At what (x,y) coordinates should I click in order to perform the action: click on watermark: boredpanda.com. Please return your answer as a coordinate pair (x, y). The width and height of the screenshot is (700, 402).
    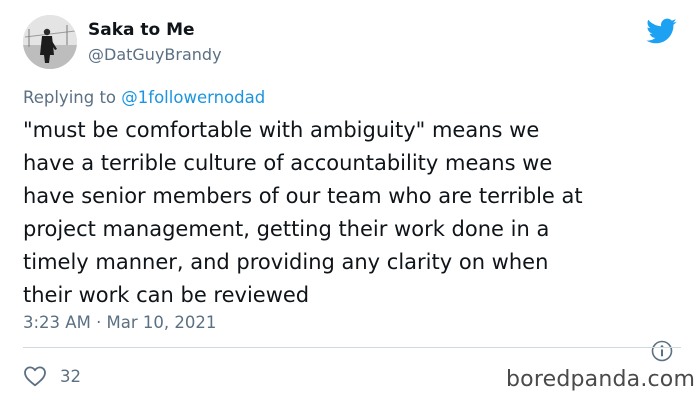
    Looking at the image, I should click on (601, 379).